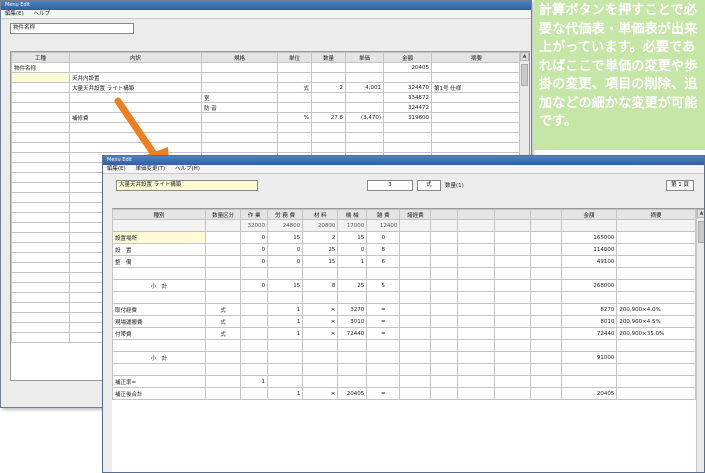  I want to click on table-row: 補正後合計 1 × 20405 = 20405, so click(404, 393).